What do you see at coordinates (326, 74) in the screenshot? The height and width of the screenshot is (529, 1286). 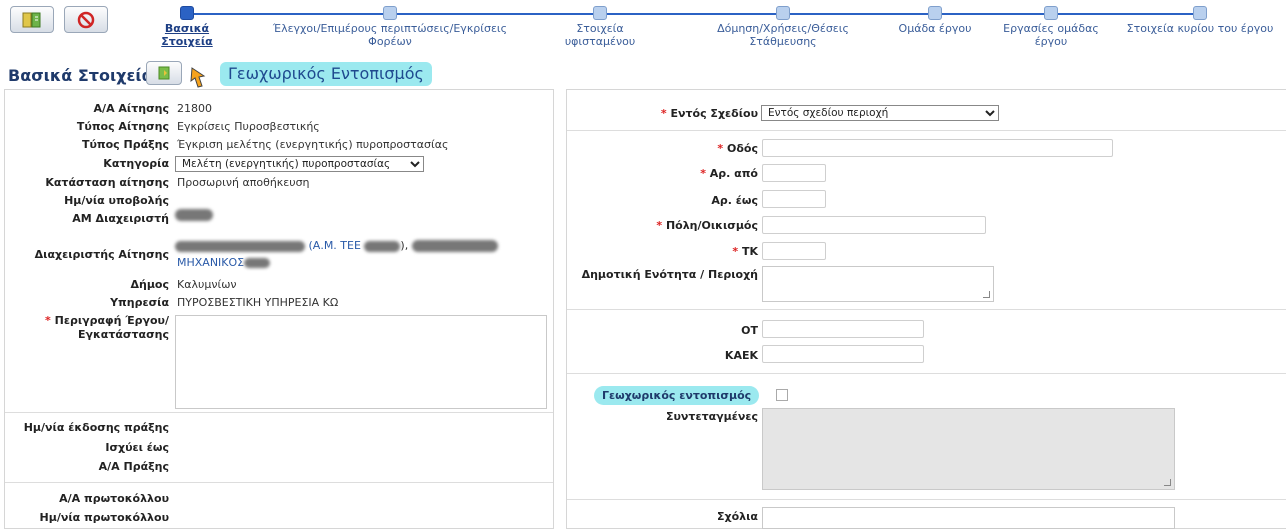 I see `geolocation-highlight: Γεωχωρικός Εντοπισμός` at bounding box center [326, 74].